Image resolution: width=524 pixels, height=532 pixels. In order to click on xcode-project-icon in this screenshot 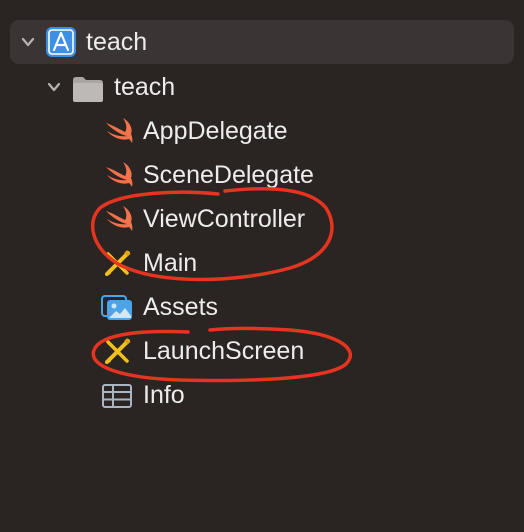, I will do `click(61, 42)`.